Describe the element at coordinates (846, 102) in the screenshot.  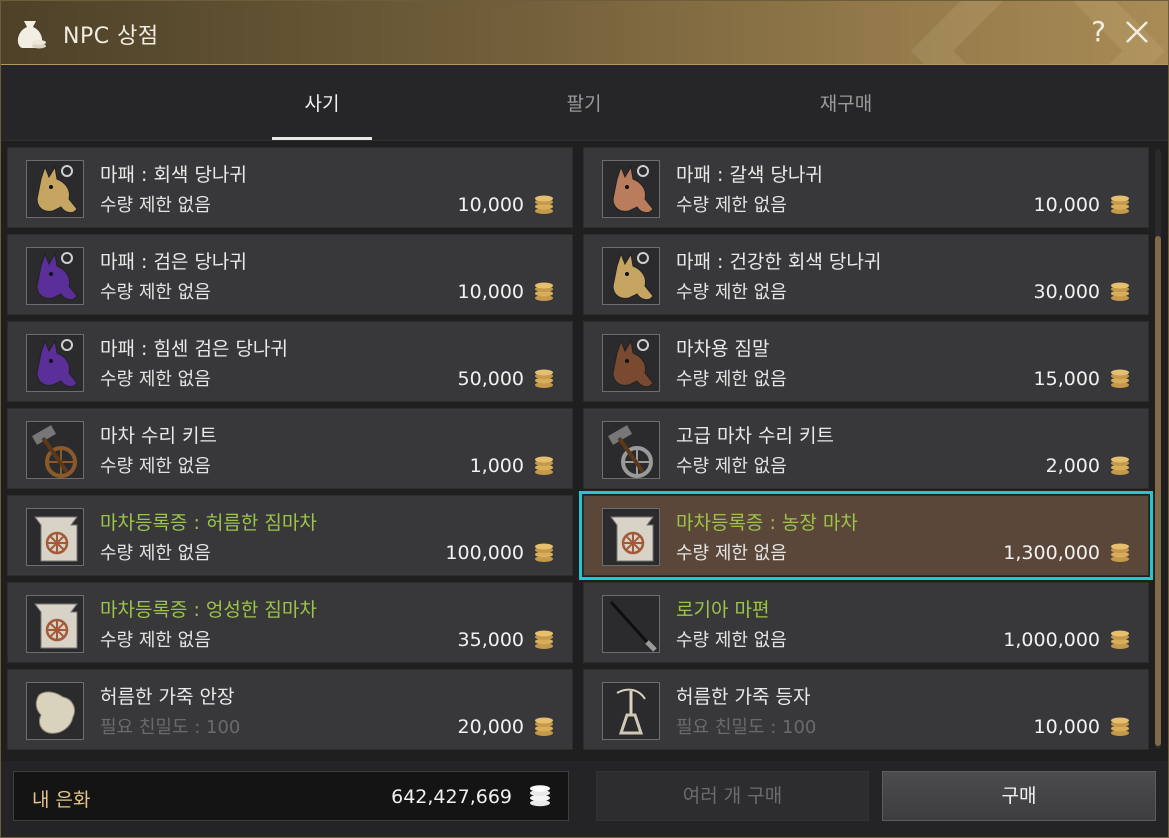
I see `tab-rebuy: 재구매` at that location.